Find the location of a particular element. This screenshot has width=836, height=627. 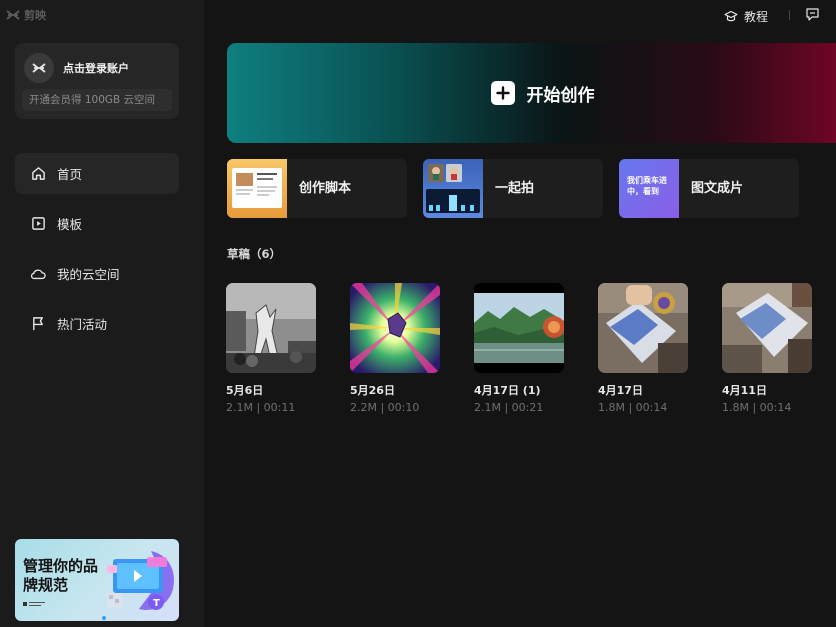

capcut-logo-icon is located at coordinates (13, 15).